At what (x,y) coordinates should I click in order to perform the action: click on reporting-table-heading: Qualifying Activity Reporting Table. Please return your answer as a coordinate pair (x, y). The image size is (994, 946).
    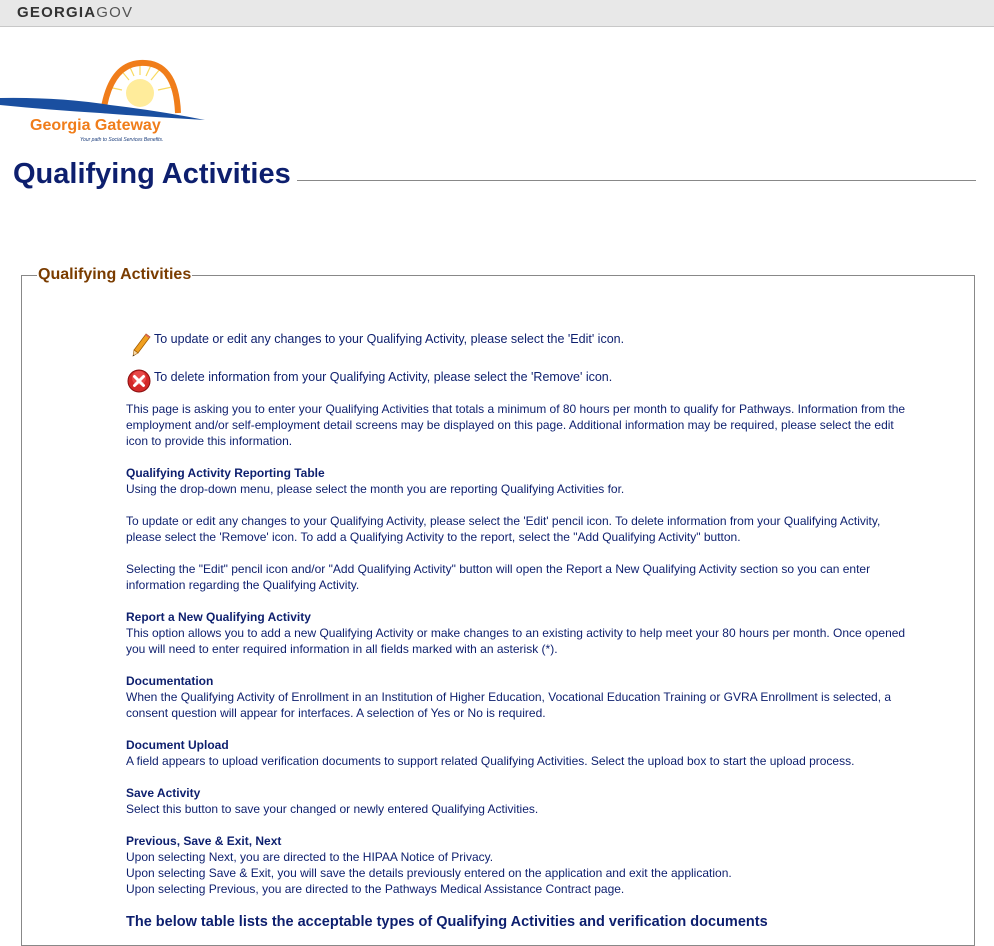
    Looking at the image, I should click on (225, 473).